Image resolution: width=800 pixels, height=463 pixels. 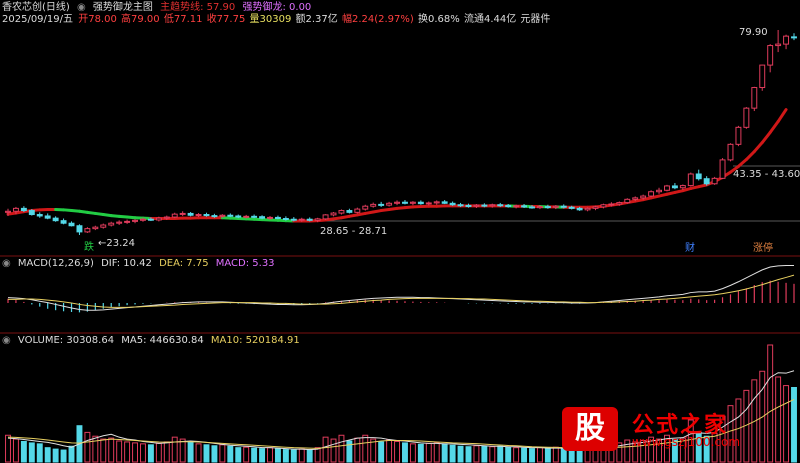 What do you see at coordinates (117, 243) in the screenshot?
I see `low-price-annotation: ←23.24` at bounding box center [117, 243].